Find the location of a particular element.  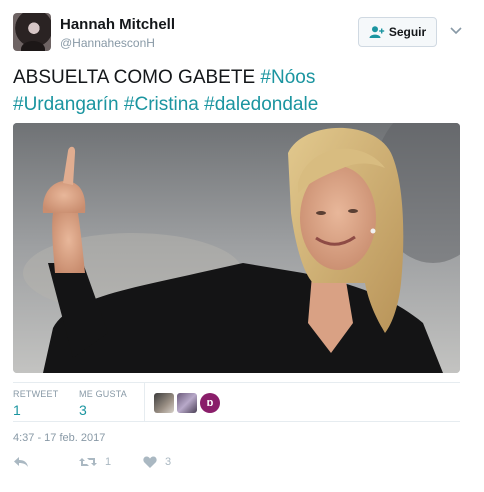

retweet-stat: RETWEET 1 is located at coordinates (35, 403).